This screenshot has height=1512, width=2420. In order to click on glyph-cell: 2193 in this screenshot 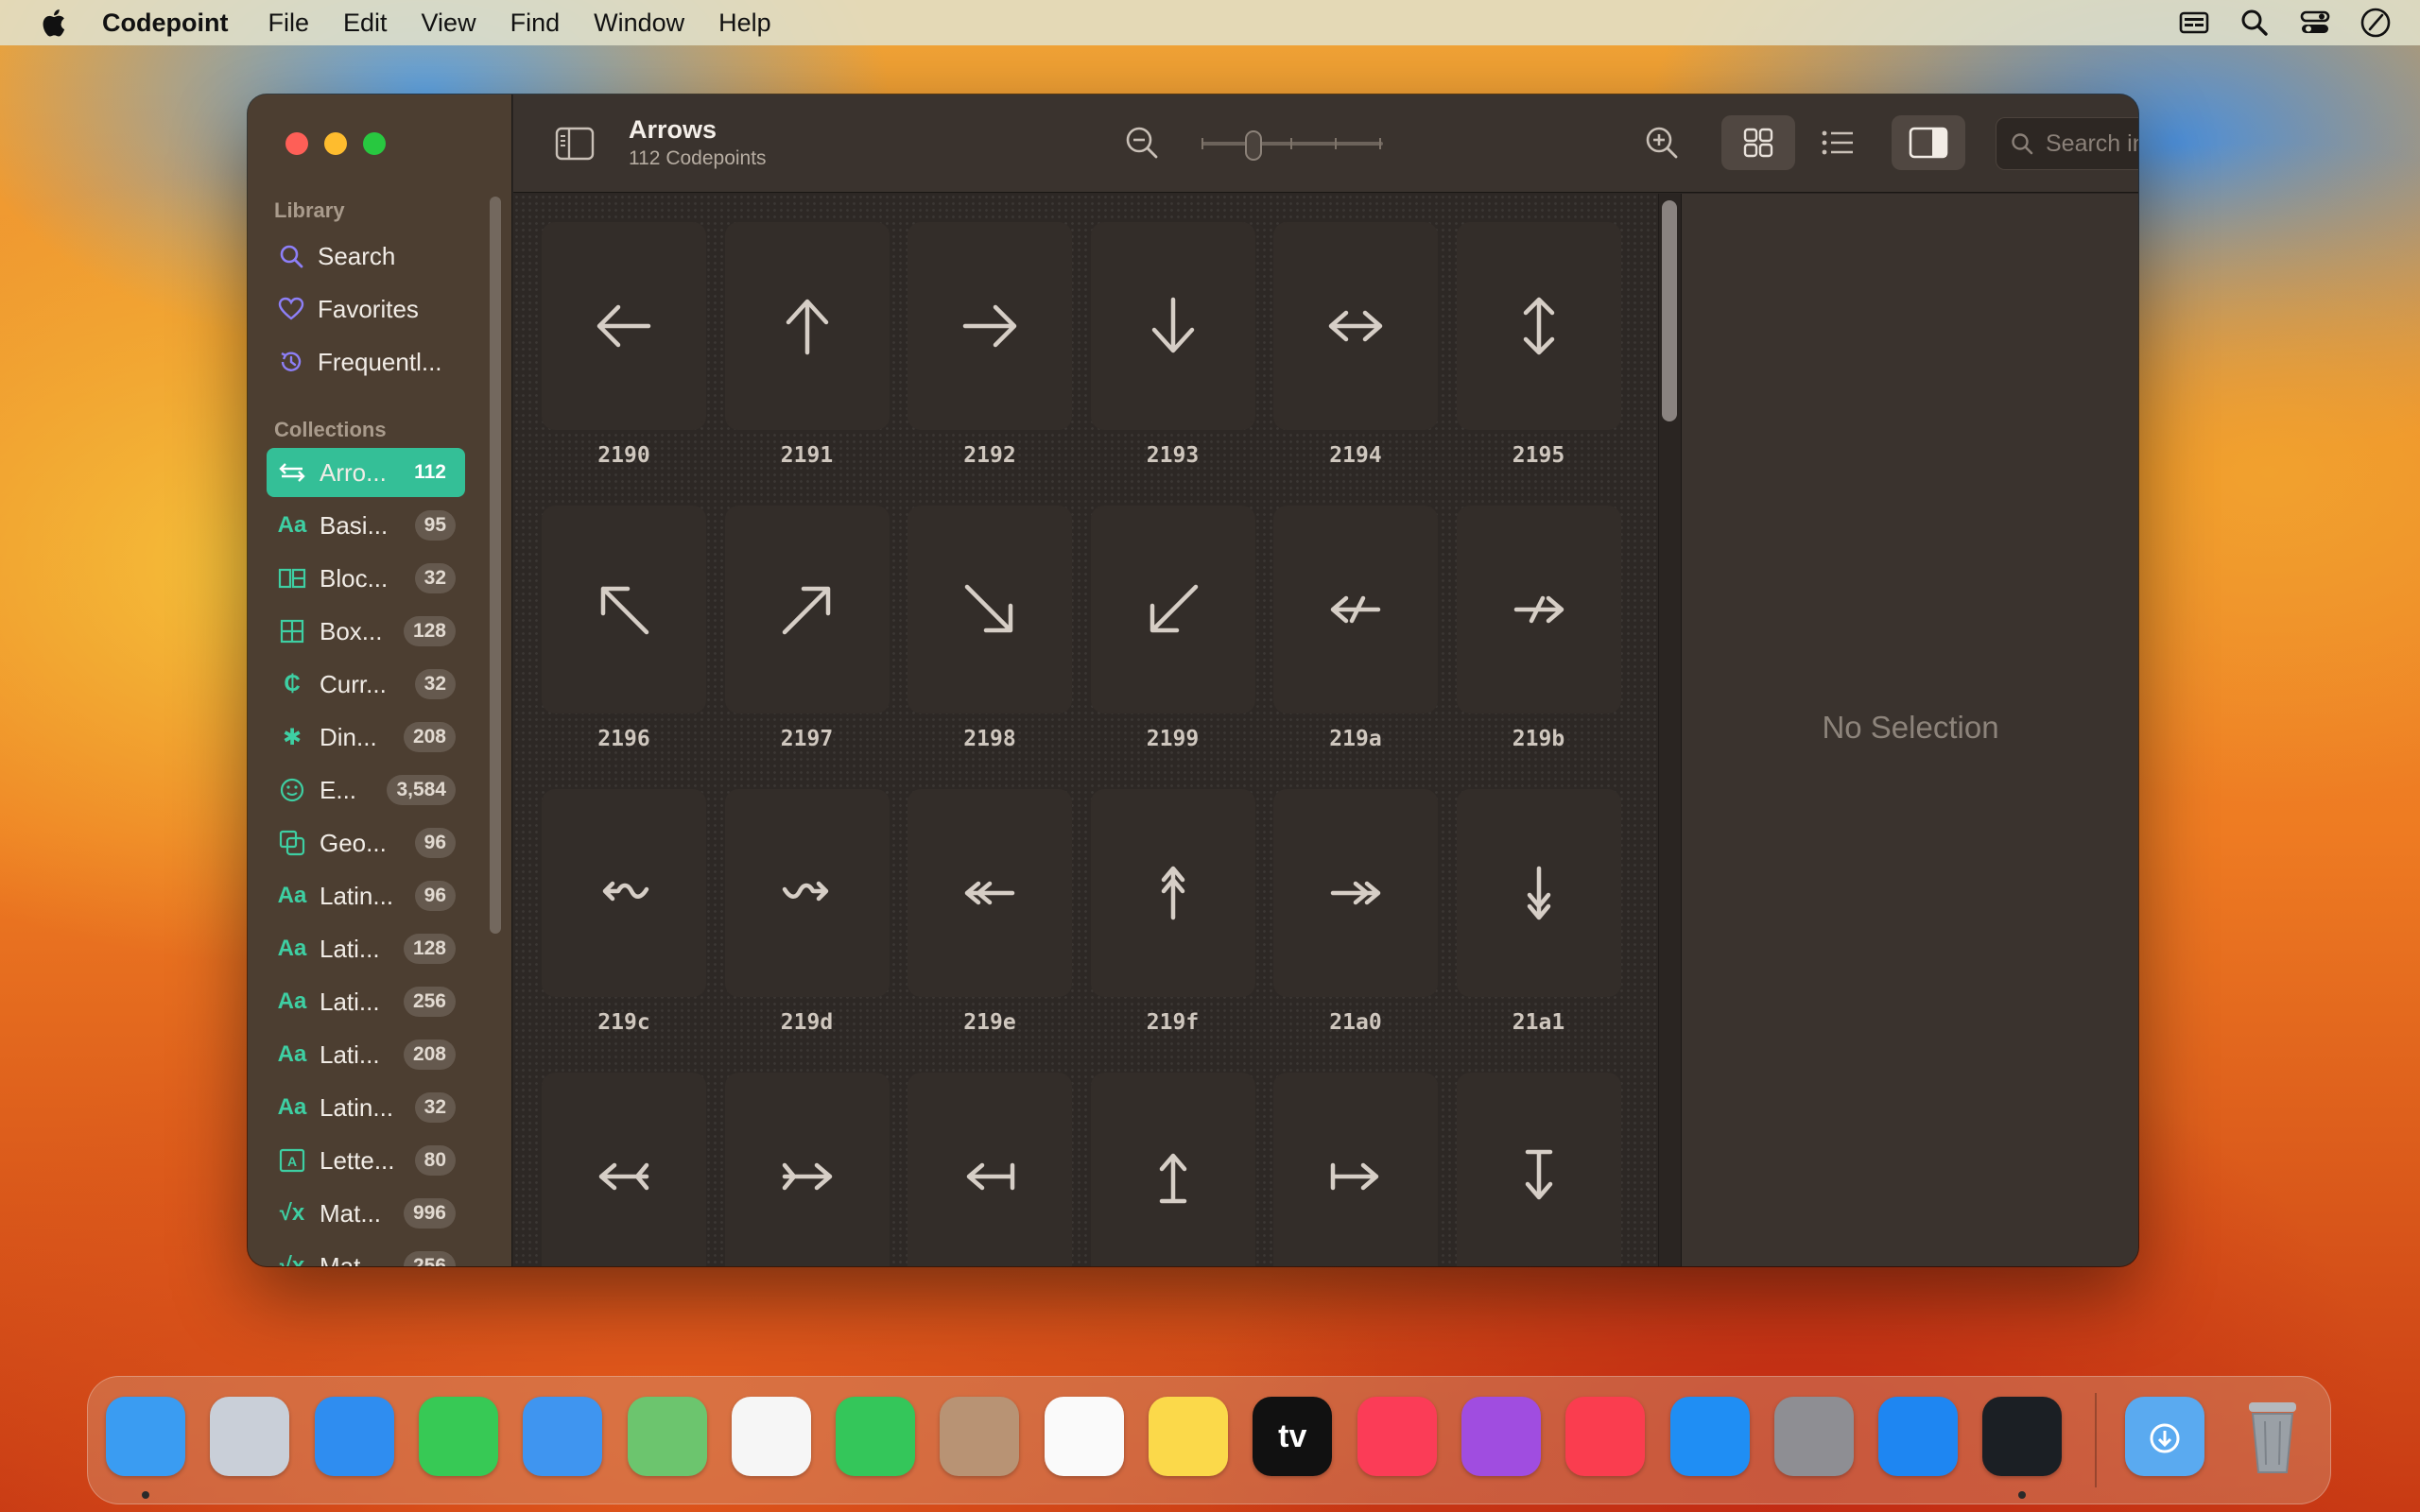, I will do `click(1172, 345)`.